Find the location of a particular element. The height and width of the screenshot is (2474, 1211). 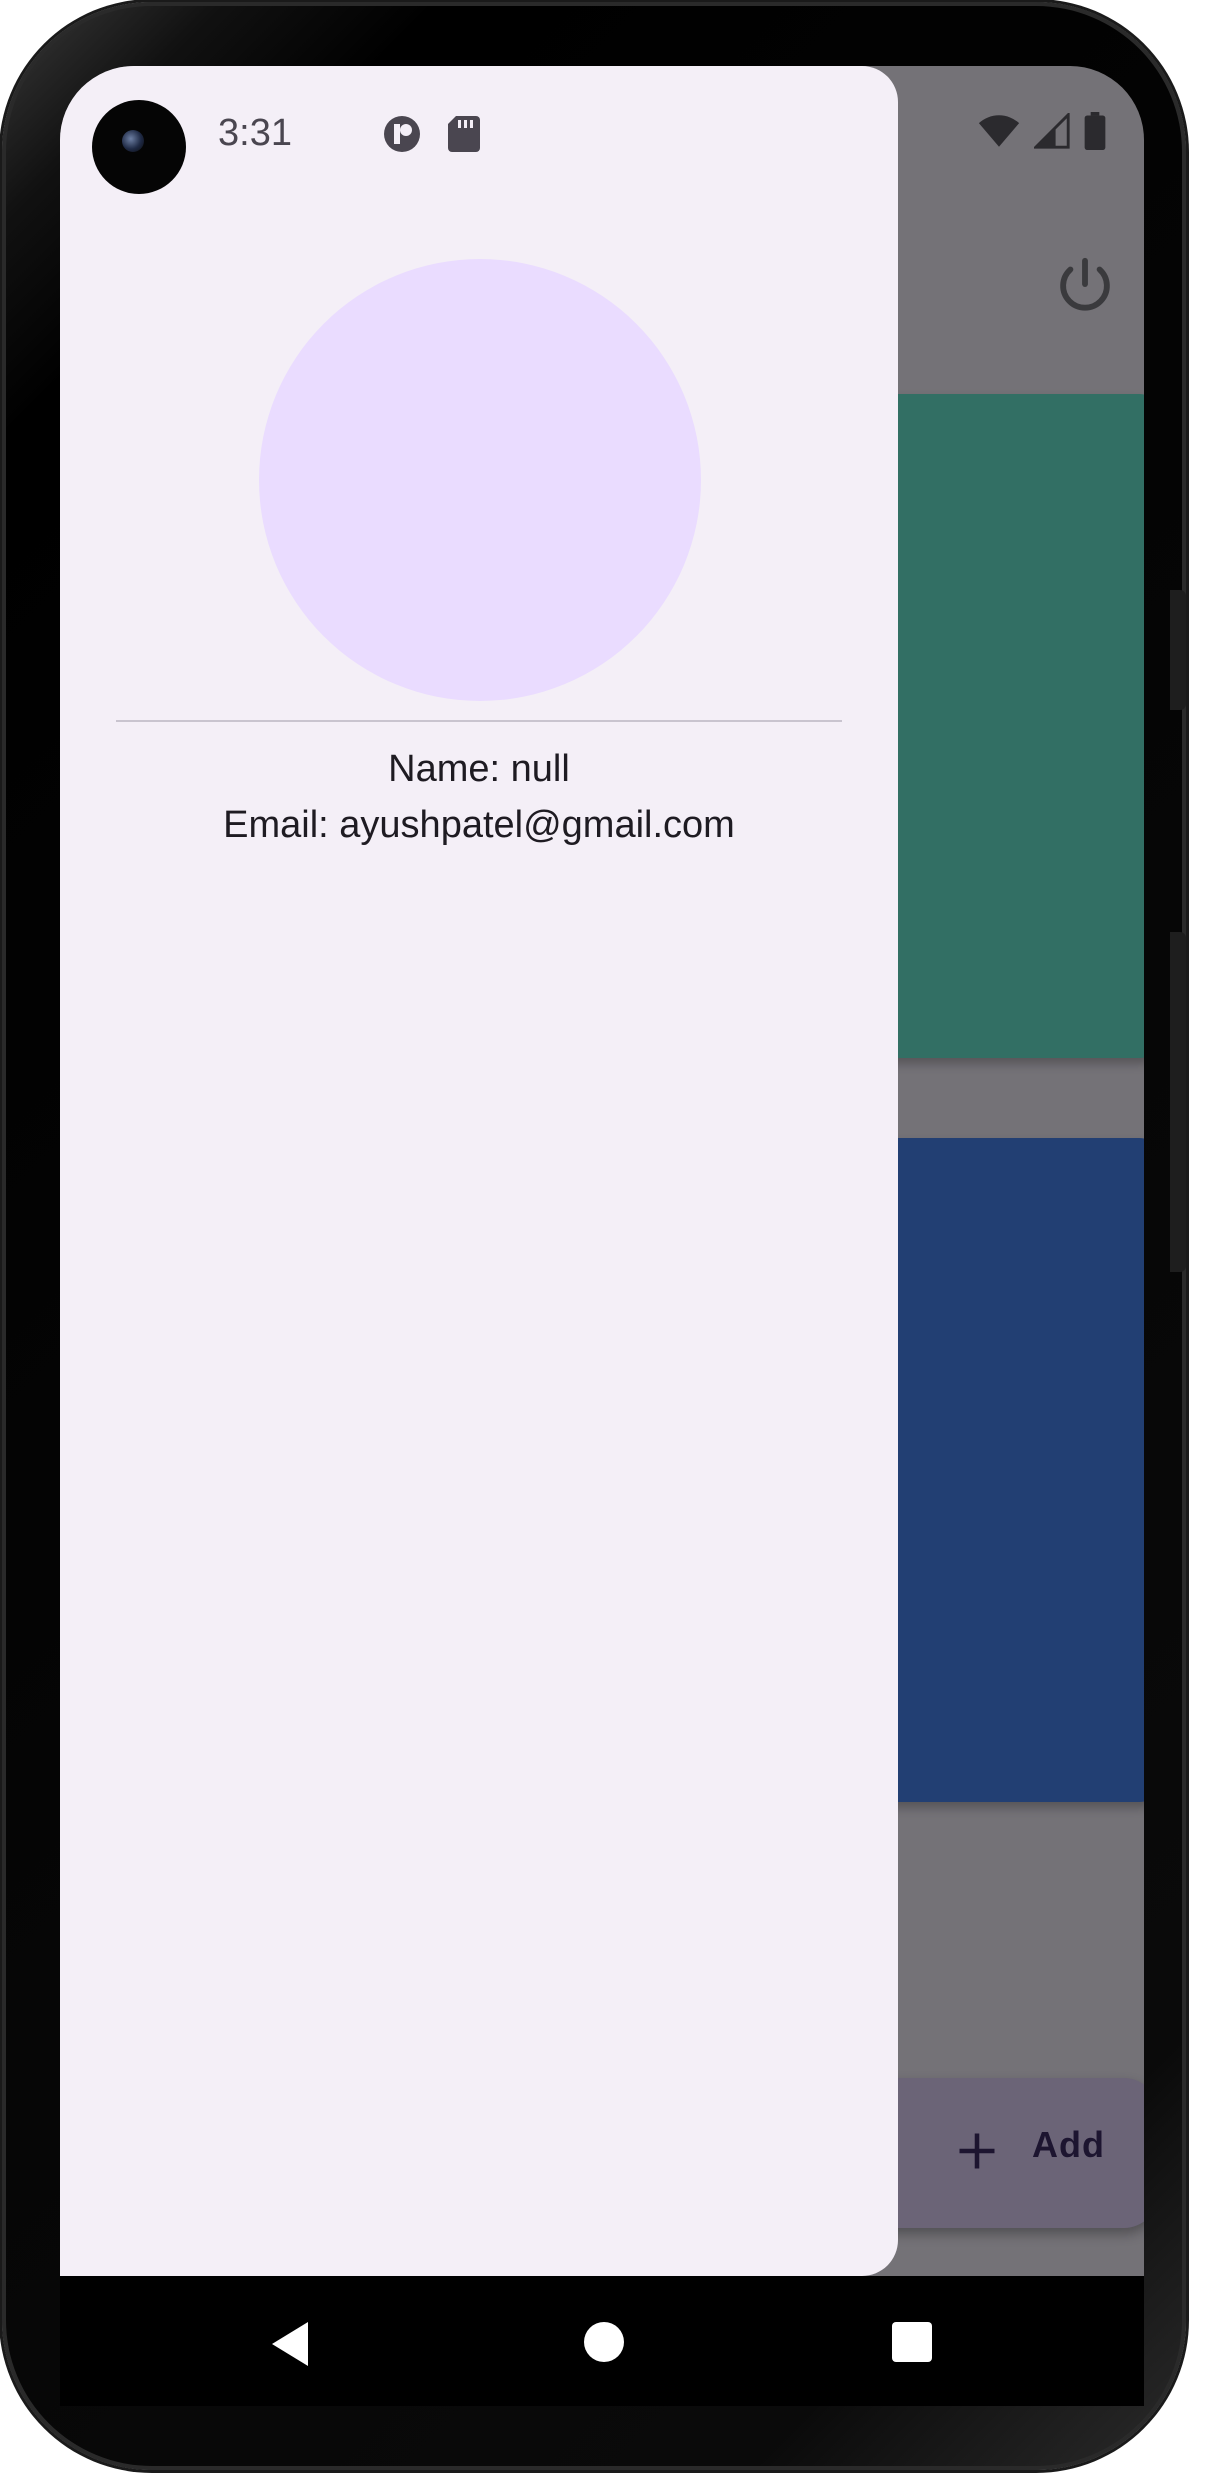

home-button is located at coordinates (604, 2342).